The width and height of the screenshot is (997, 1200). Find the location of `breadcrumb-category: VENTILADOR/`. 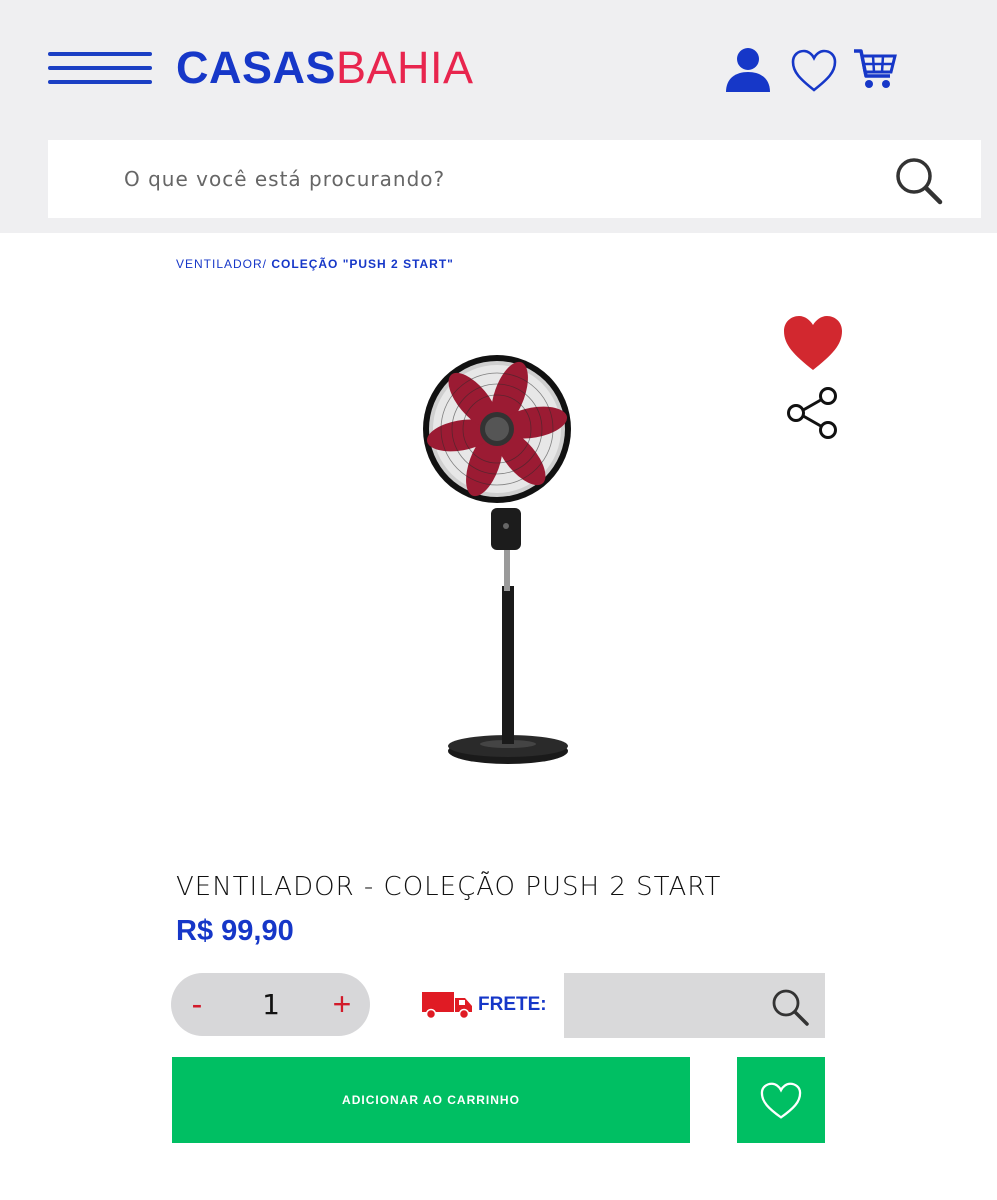

breadcrumb-category: VENTILADOR/ is located at coordinates (221, 264).